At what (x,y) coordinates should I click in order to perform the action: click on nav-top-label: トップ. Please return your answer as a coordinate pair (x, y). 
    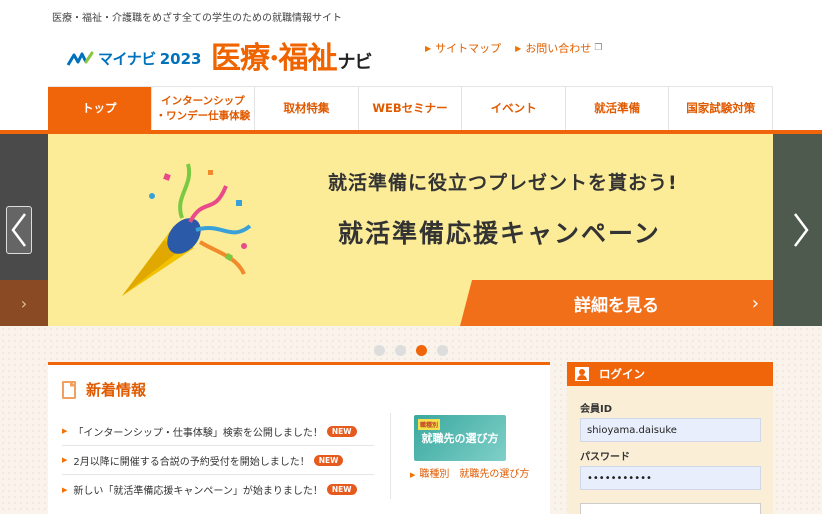
    Looking at the image, I should click on (99, 107).